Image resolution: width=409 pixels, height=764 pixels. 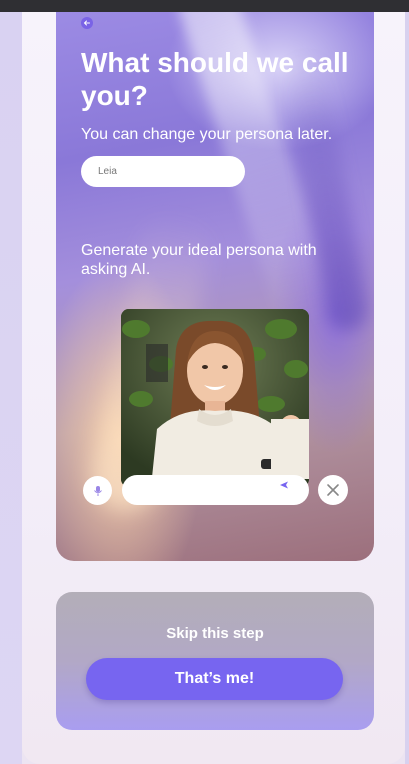 I want to click on close-button, so click(x=333, y=490).